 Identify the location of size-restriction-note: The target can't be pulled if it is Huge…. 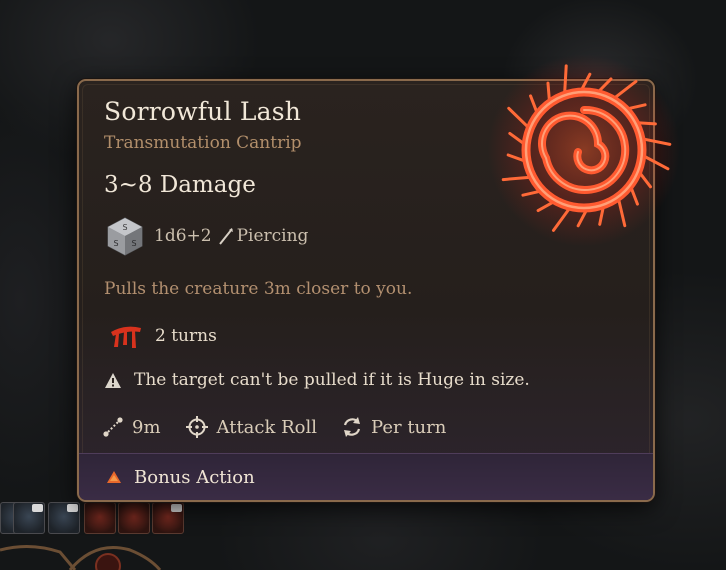
(332, 380).